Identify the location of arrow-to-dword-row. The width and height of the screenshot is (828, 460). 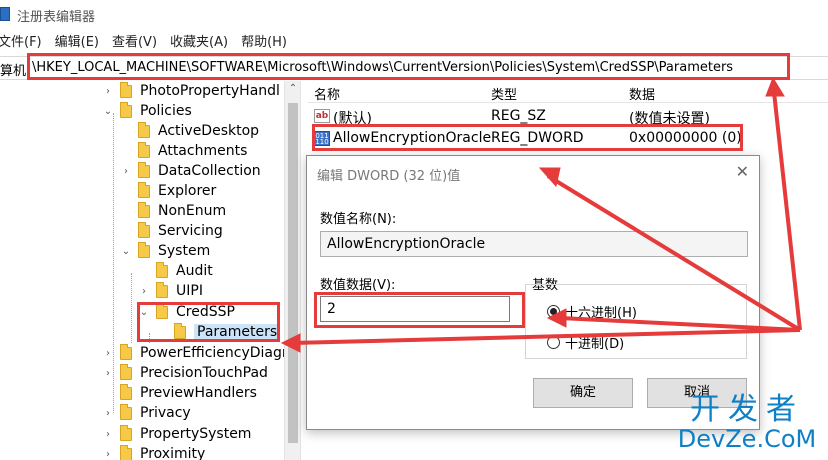
(674, 253).